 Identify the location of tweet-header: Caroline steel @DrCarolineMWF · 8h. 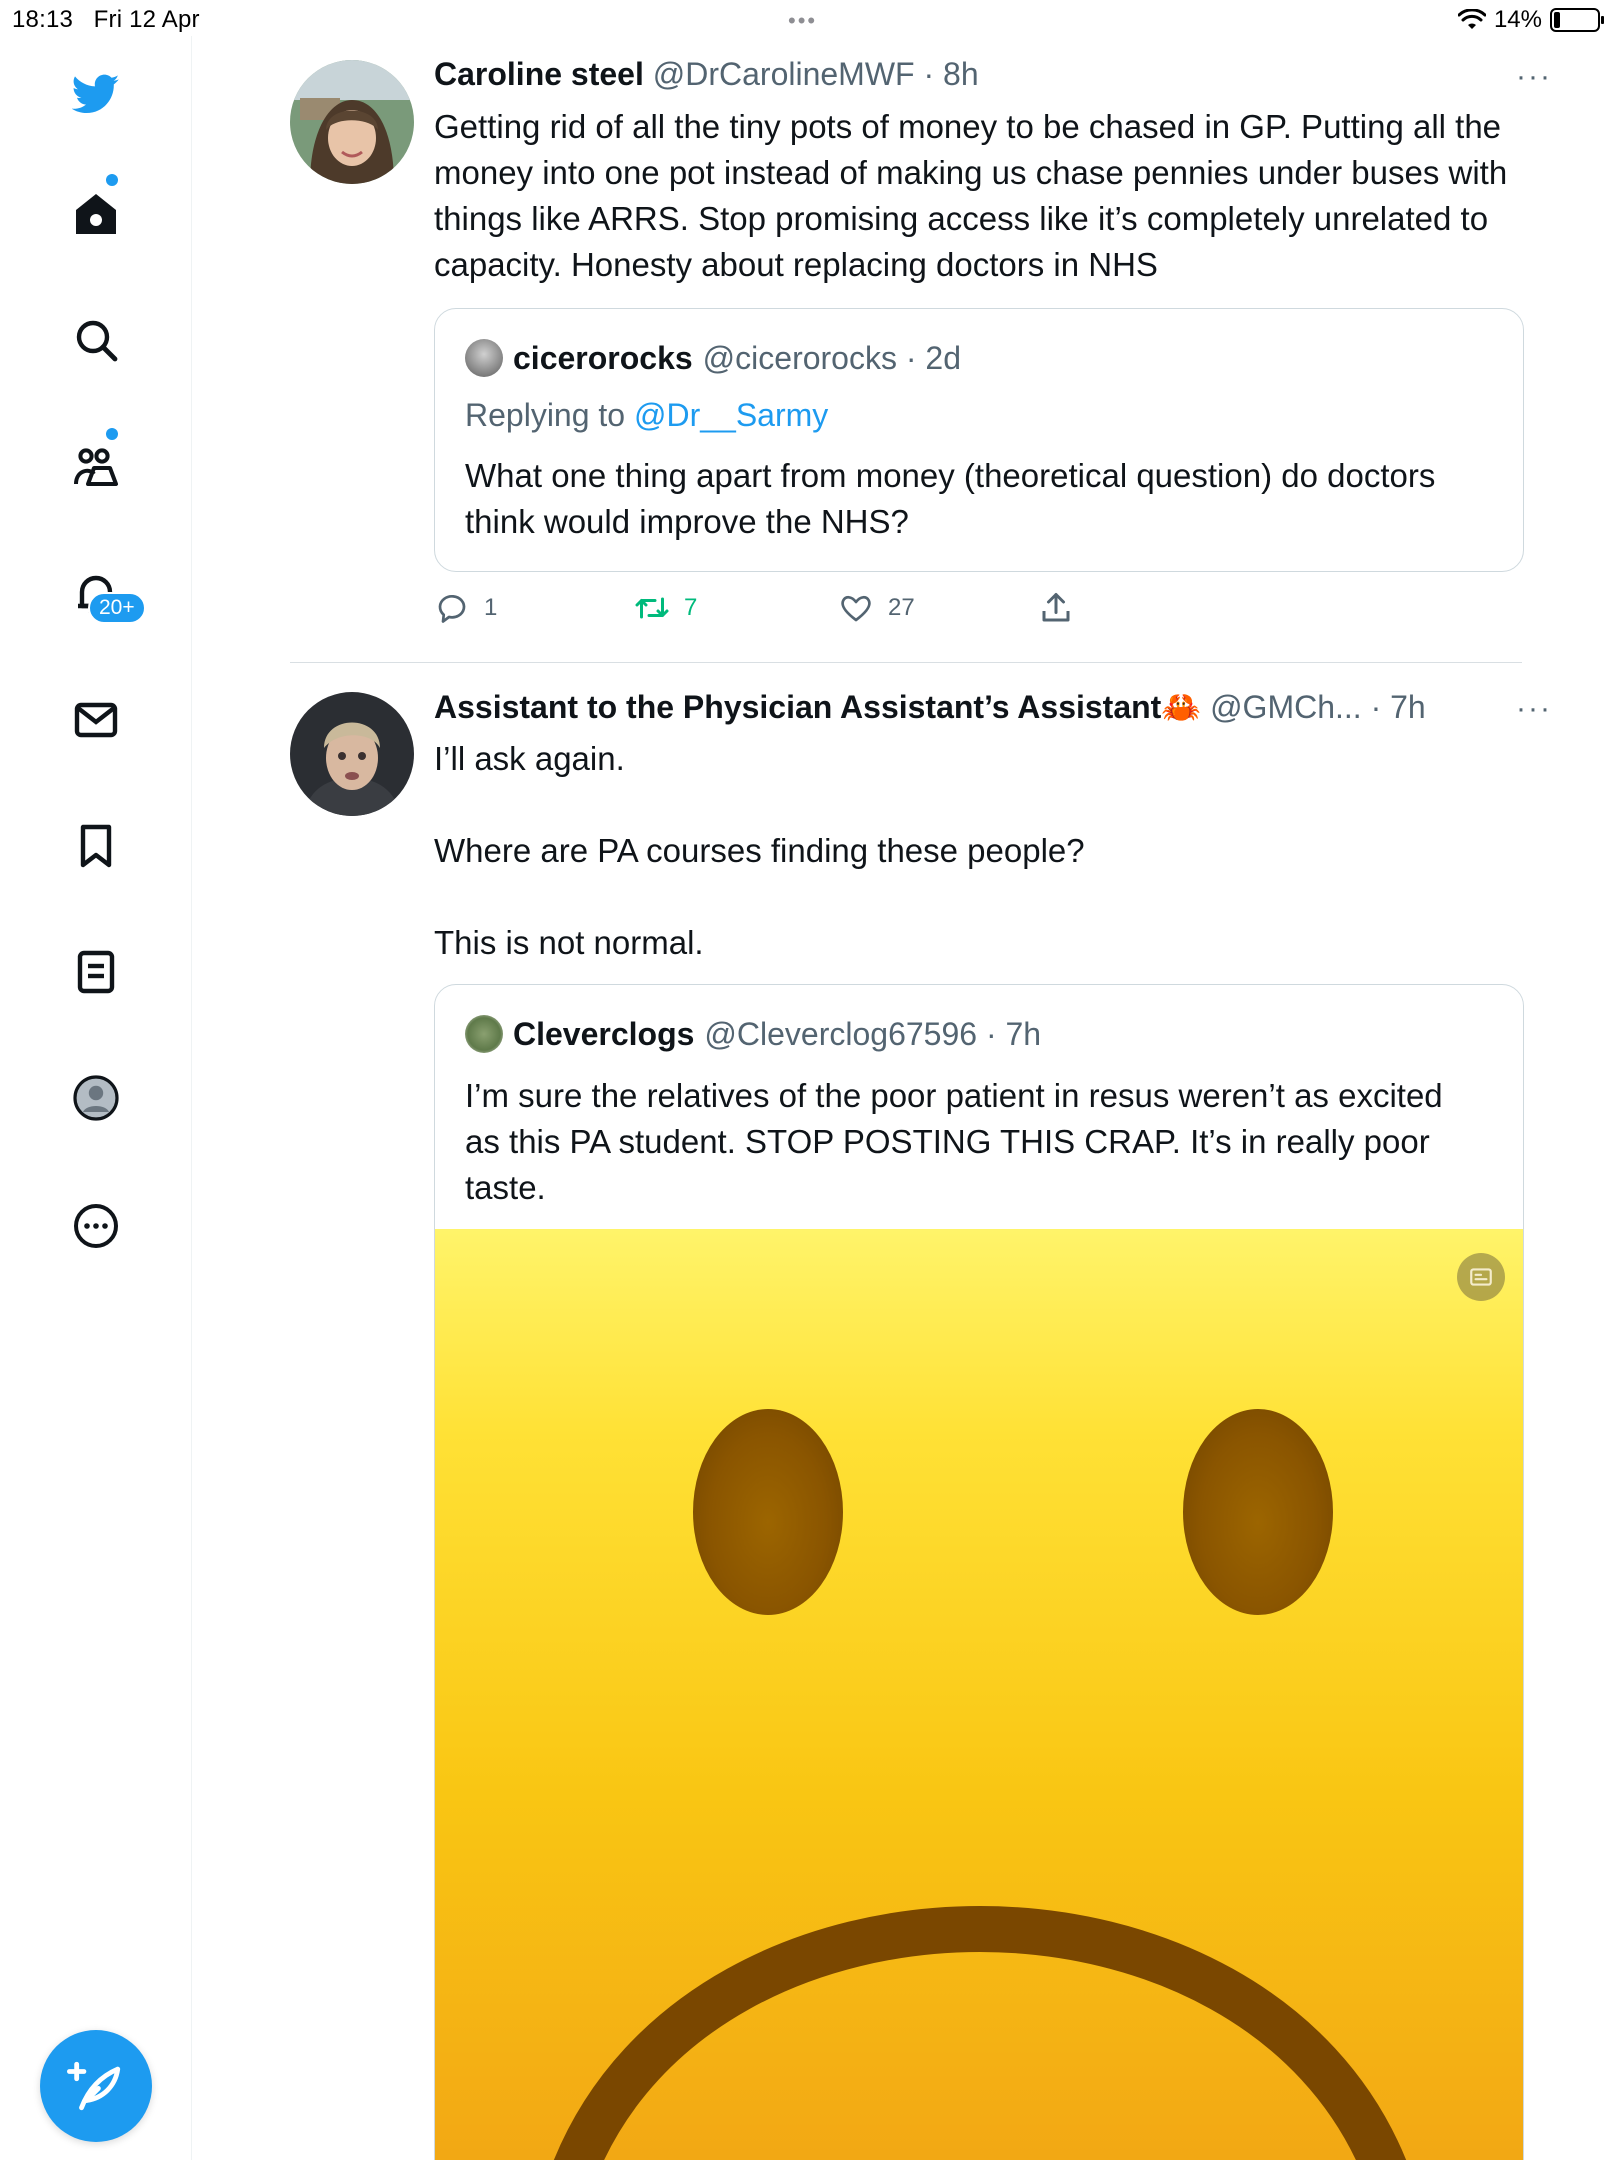
(706, 74).